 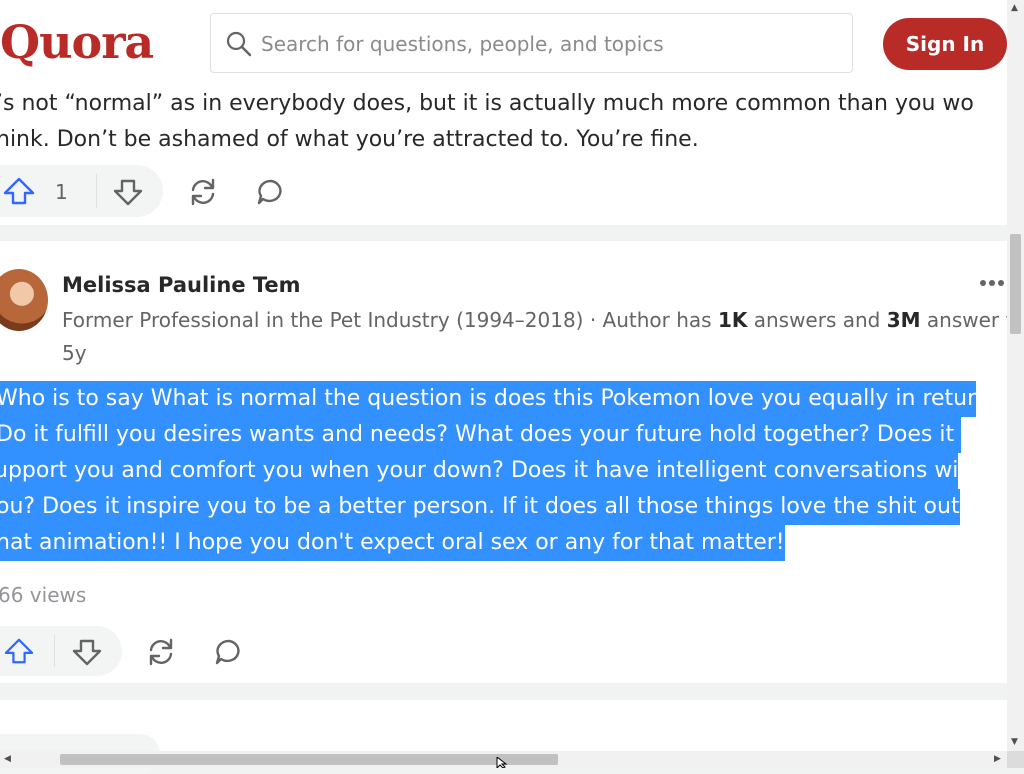 I want to click on upvote-count: 1, so click(x=61, y=192).